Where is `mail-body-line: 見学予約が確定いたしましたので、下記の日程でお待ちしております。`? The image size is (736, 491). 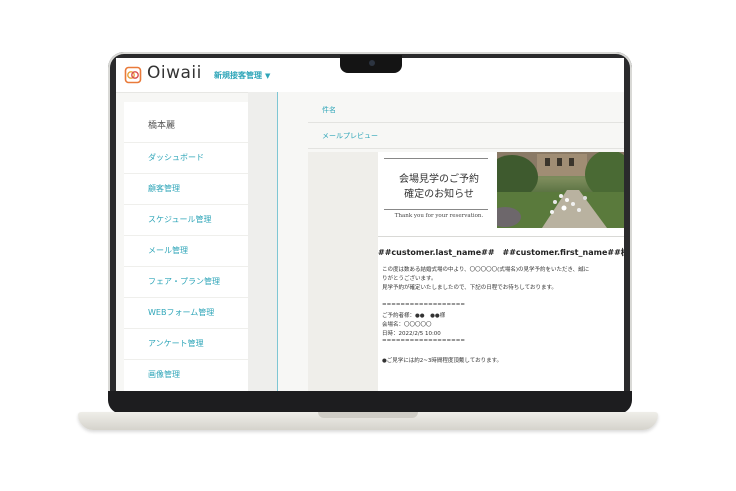 mail-body-line: 見学予約が確定いたしましたので、下記の日程でお待ちしております。 is located at coordinates (469, 288).